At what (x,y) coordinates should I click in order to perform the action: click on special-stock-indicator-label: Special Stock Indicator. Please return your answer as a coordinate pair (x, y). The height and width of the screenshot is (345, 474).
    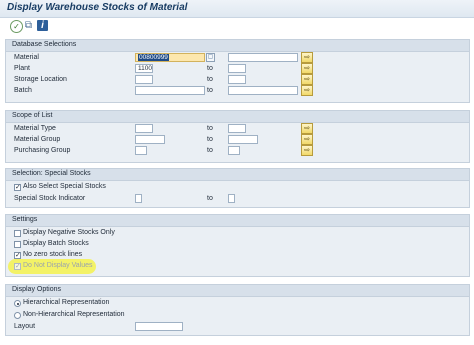
    Looking at the image, I should click on (50, 198).